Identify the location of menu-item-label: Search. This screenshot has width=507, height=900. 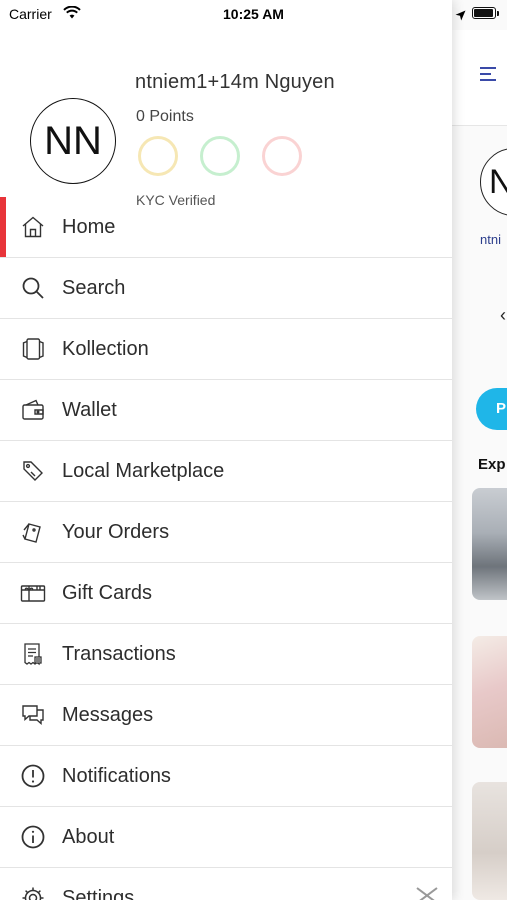
(94, 288).